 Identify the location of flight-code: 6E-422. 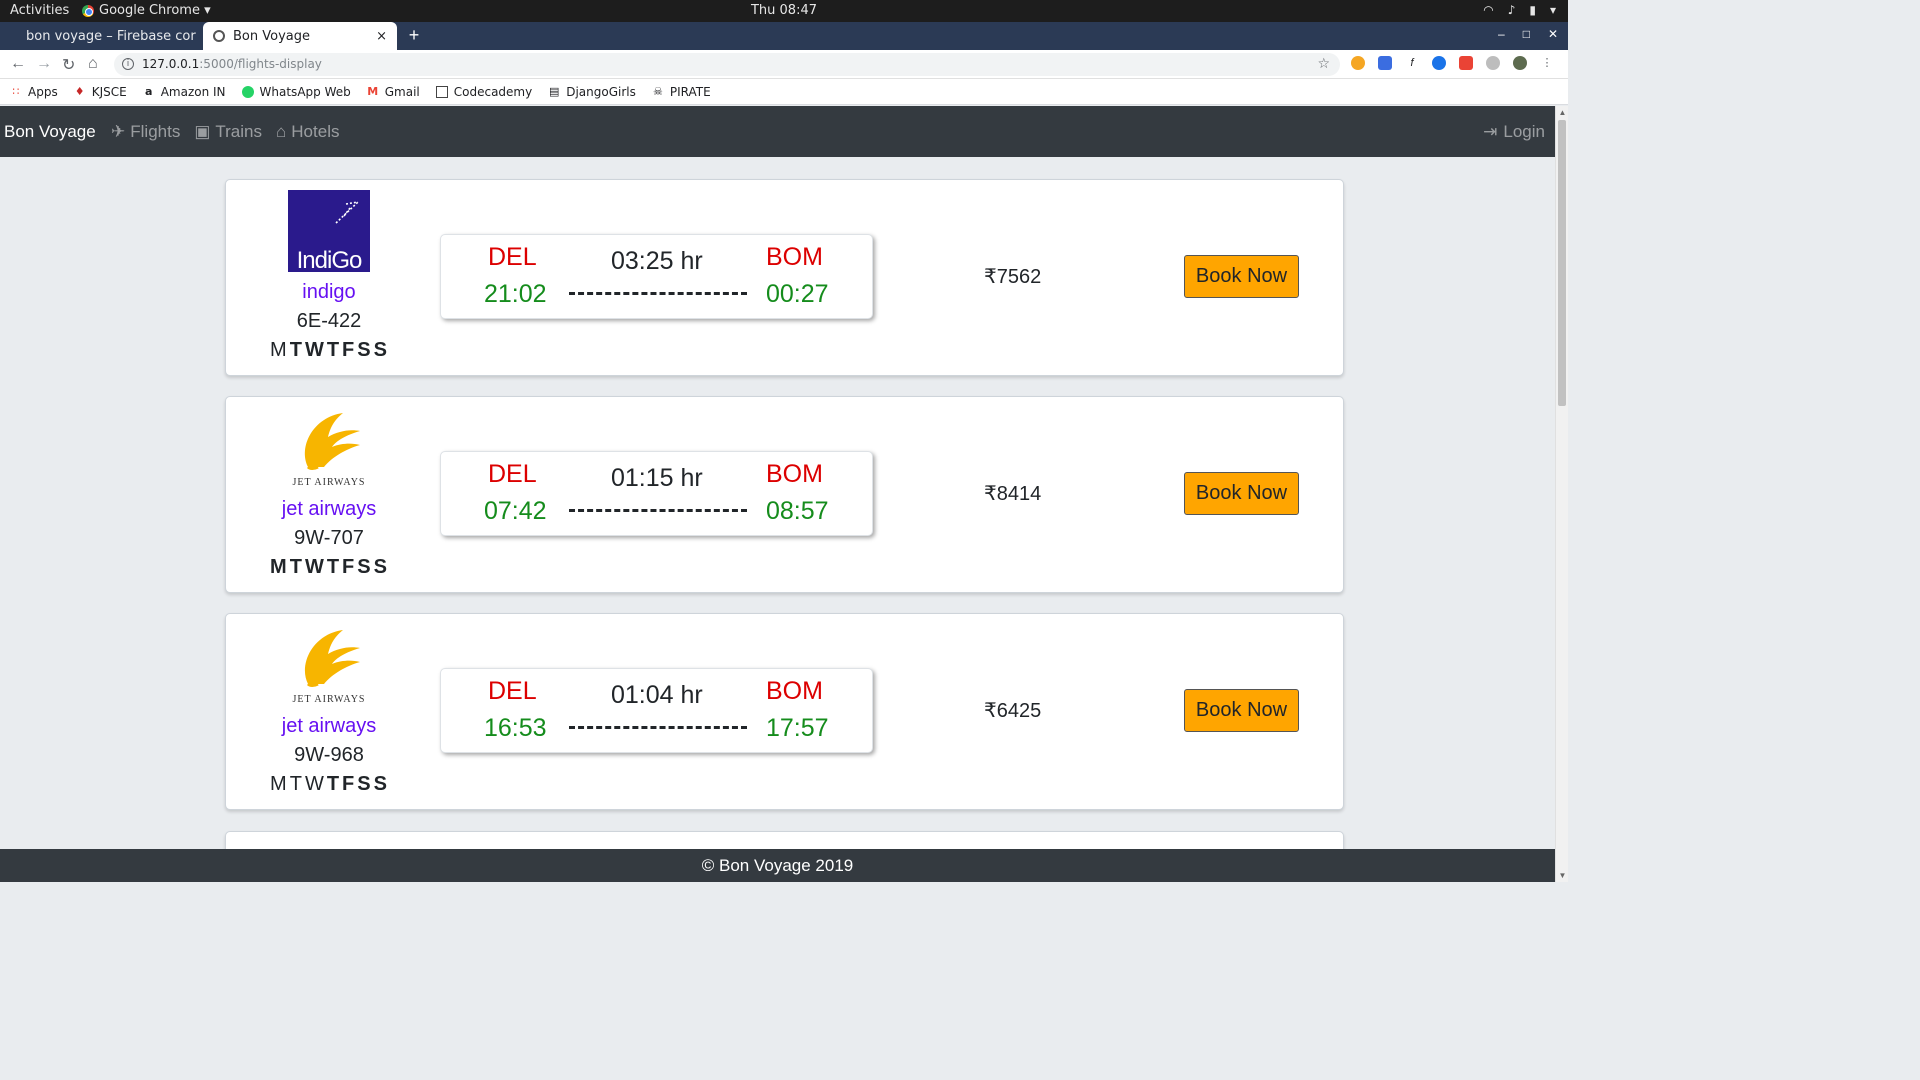
(329, 321).